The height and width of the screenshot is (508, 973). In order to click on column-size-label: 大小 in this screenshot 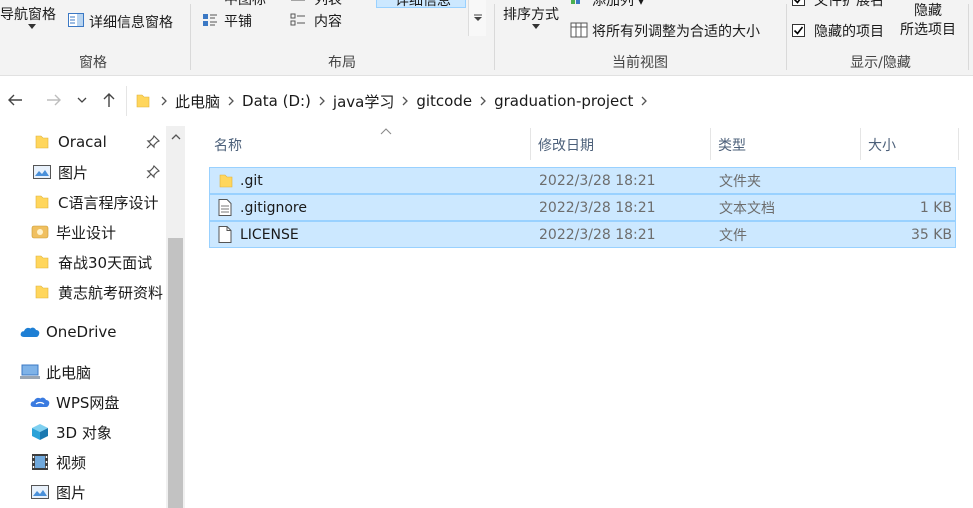, I will do `click(882, 146)`.